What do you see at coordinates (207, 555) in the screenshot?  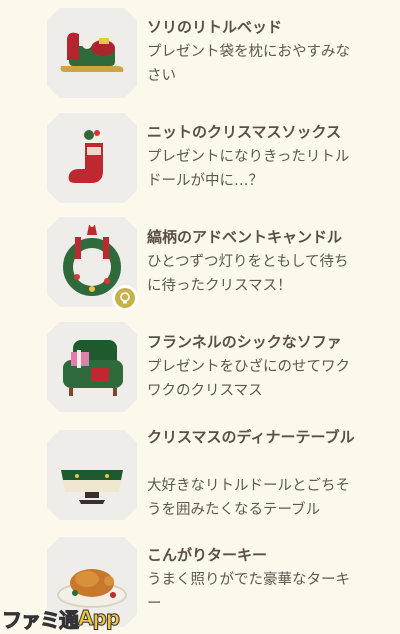 I see `item-title: こんがりターキー` at bounding box center [207, 555].